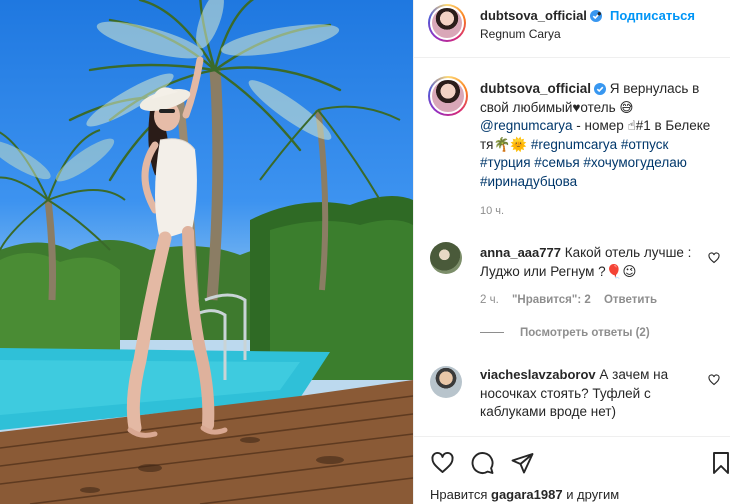 Image resolution: width=730 pixels, height=504 pixels. What do you see at coordinates (592, 494) in the screenshot?
I see `likes-suffix: и другим` at bounding box center [592, 494].